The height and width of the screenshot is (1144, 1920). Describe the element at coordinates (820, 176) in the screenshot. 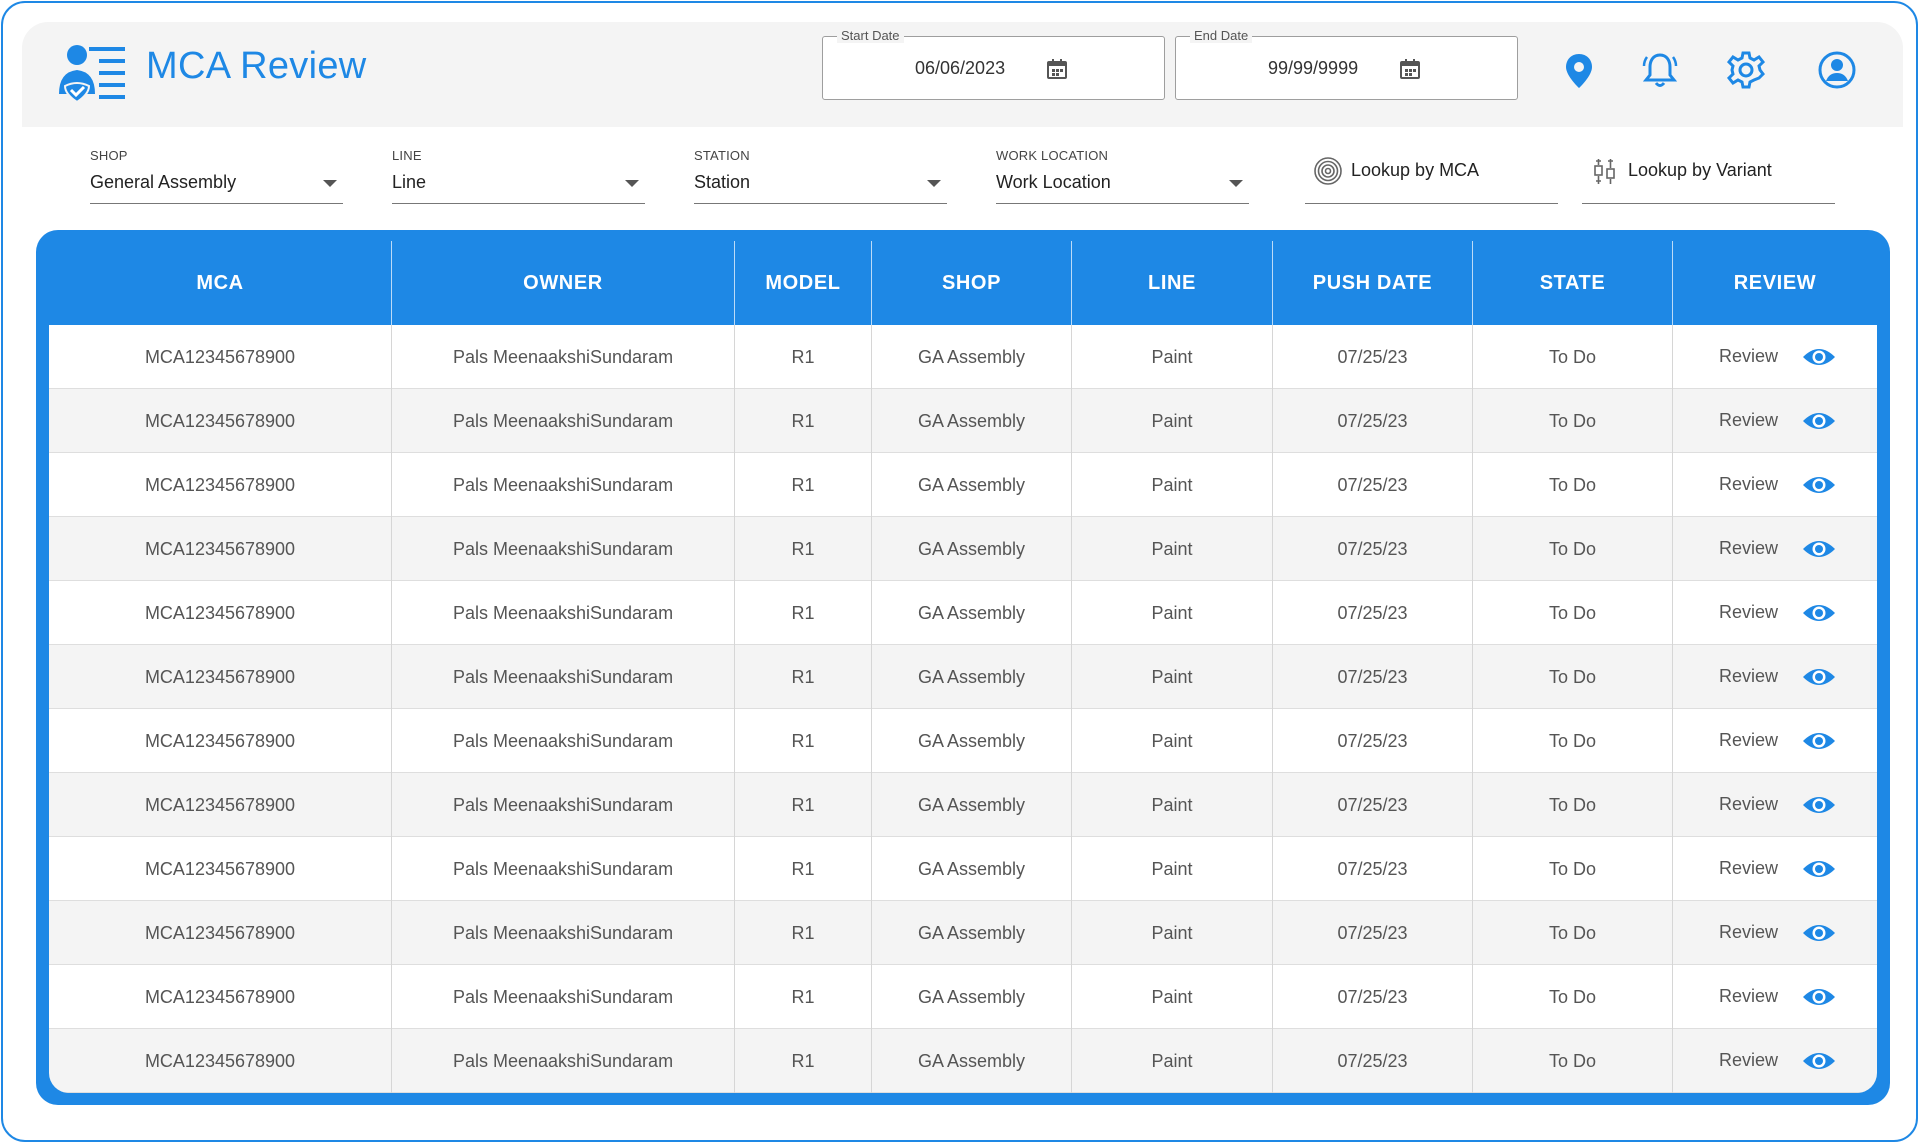

I see `station-select: STATION Station` at that location.